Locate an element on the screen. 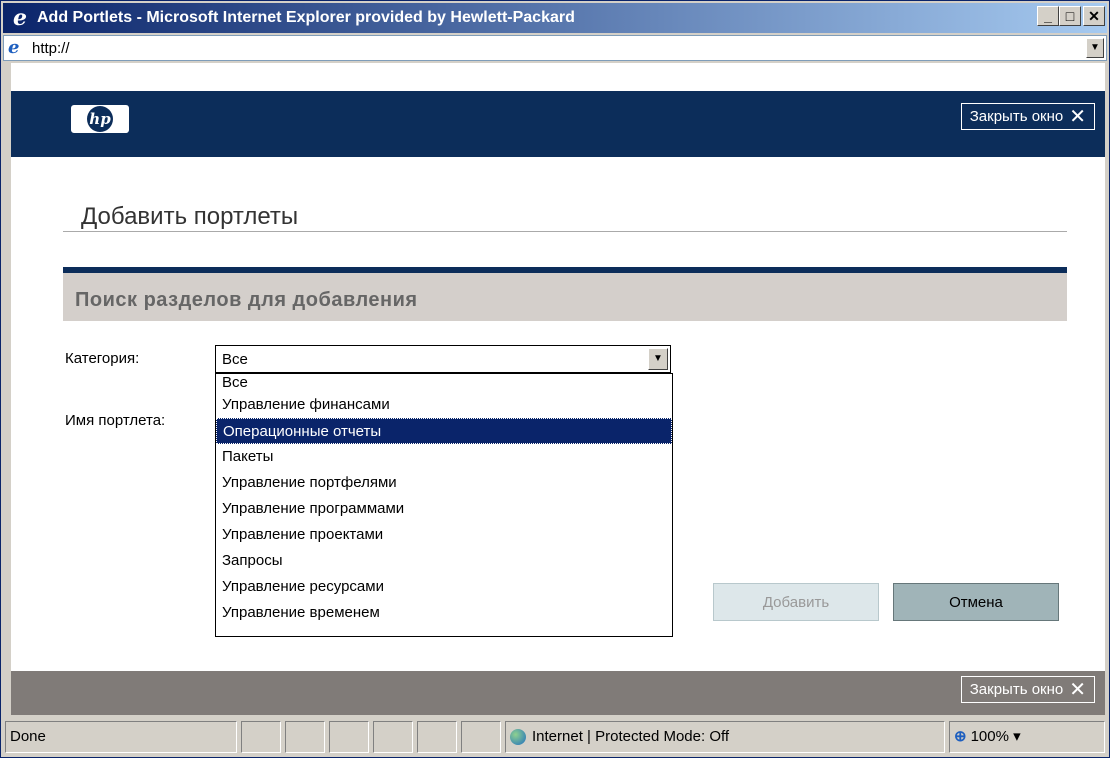 This screenshot has height=758, width=1110. category-option-highlighted: Операционные отчеты is located at coordinates (444, 431).